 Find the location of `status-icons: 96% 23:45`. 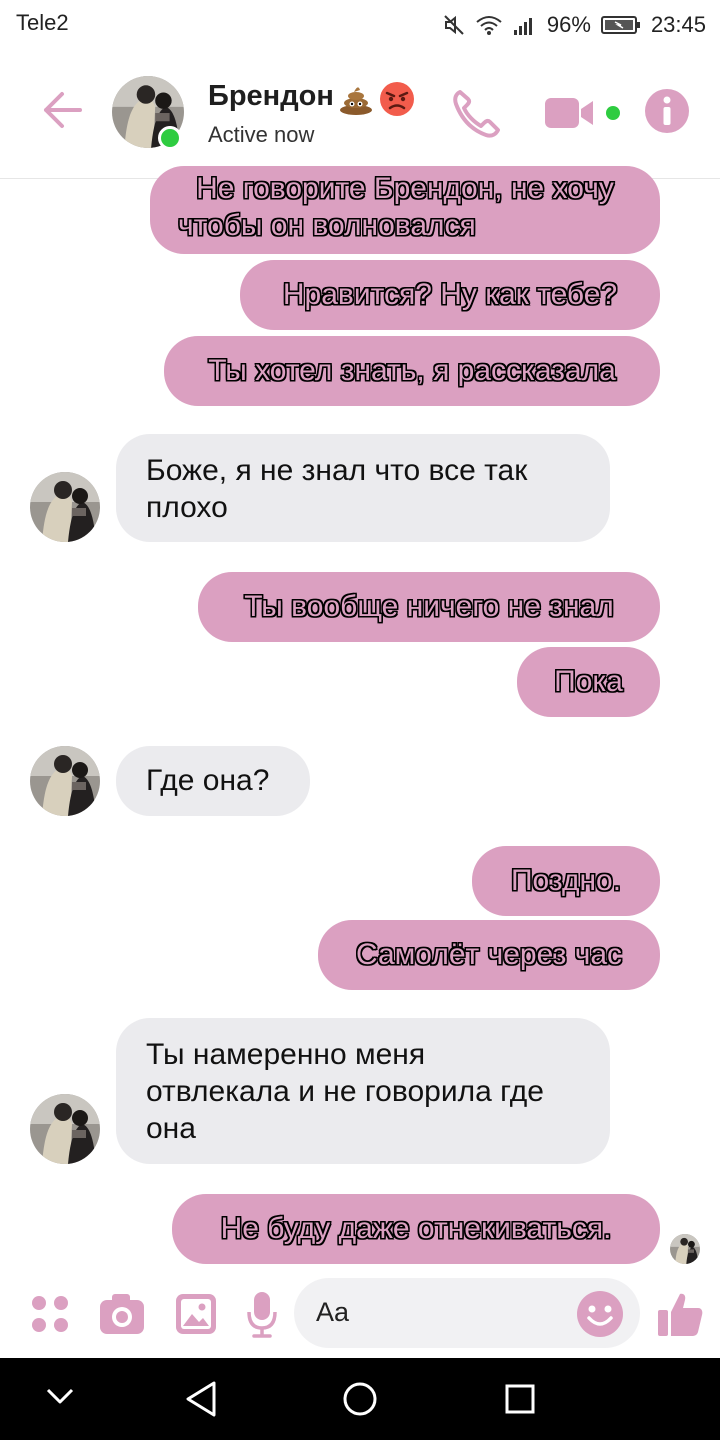

status-icons: 96% 23:45 is located at coordinates (574, 25).